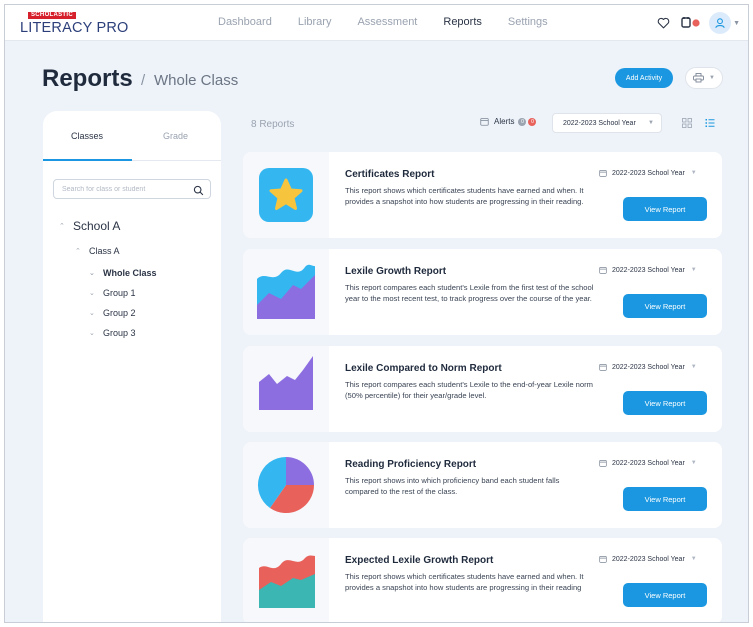 The width and height of the screenshot is (753, 627). What do you see at coordinates (423, 368) in the screenshot?
I see `report-title: Lexile Compared to Norm Report` at bounding box center [423, 368].